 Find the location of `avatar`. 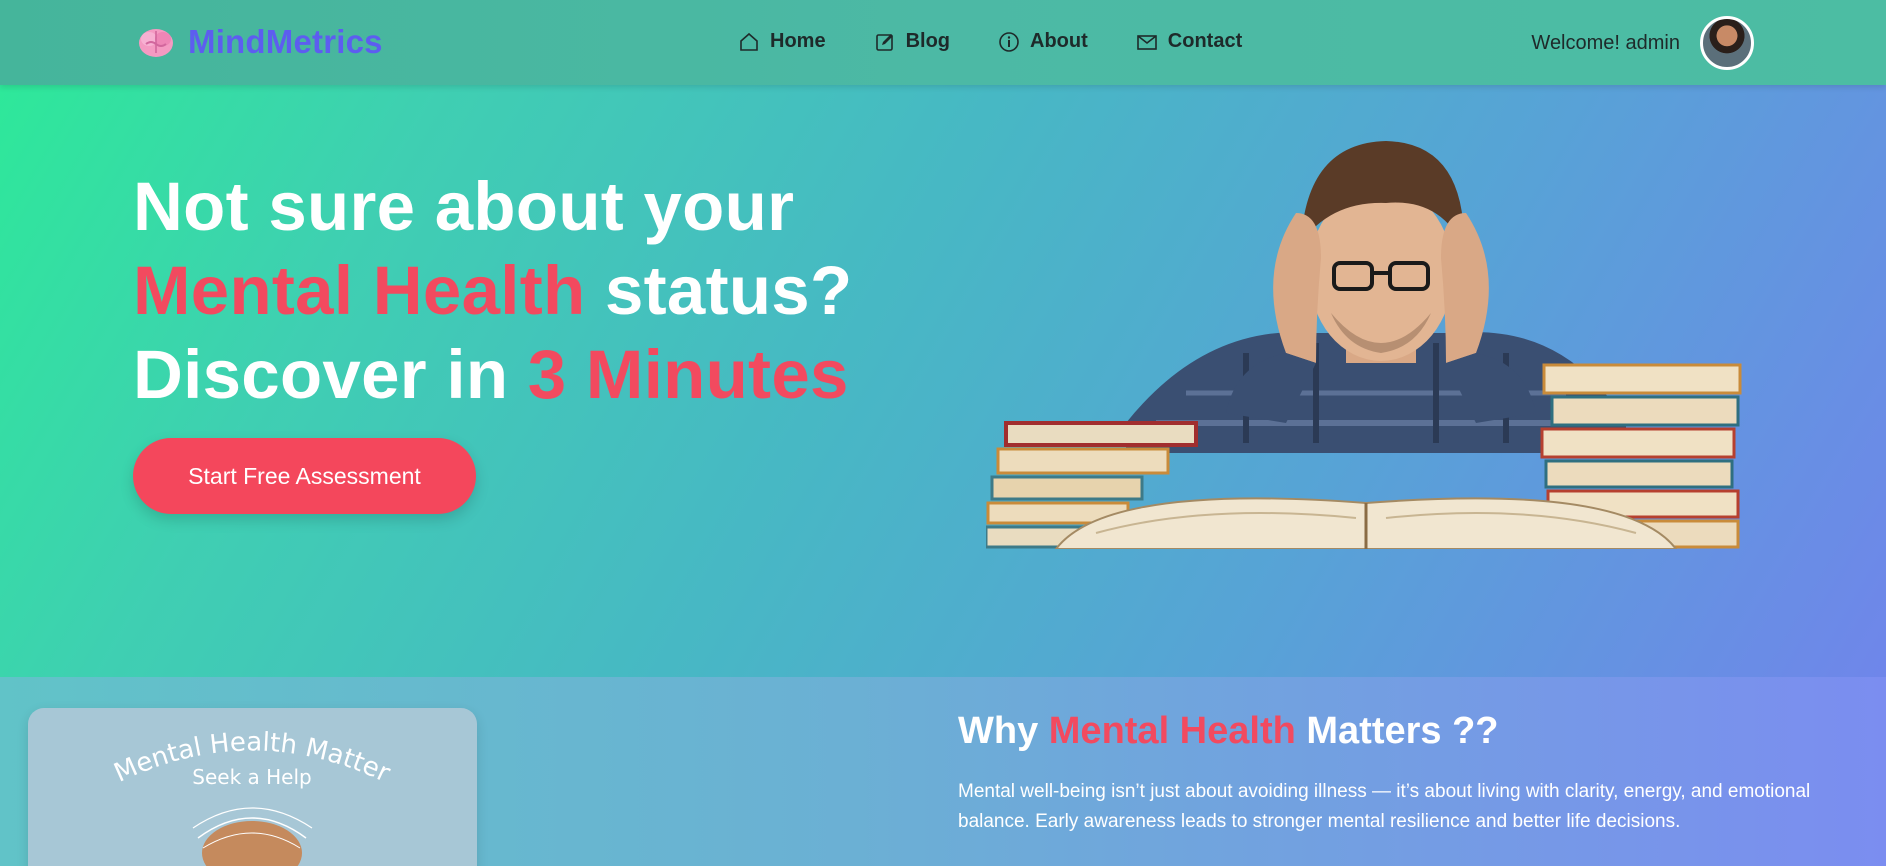

avatar is located at coordinates (1727, 43).